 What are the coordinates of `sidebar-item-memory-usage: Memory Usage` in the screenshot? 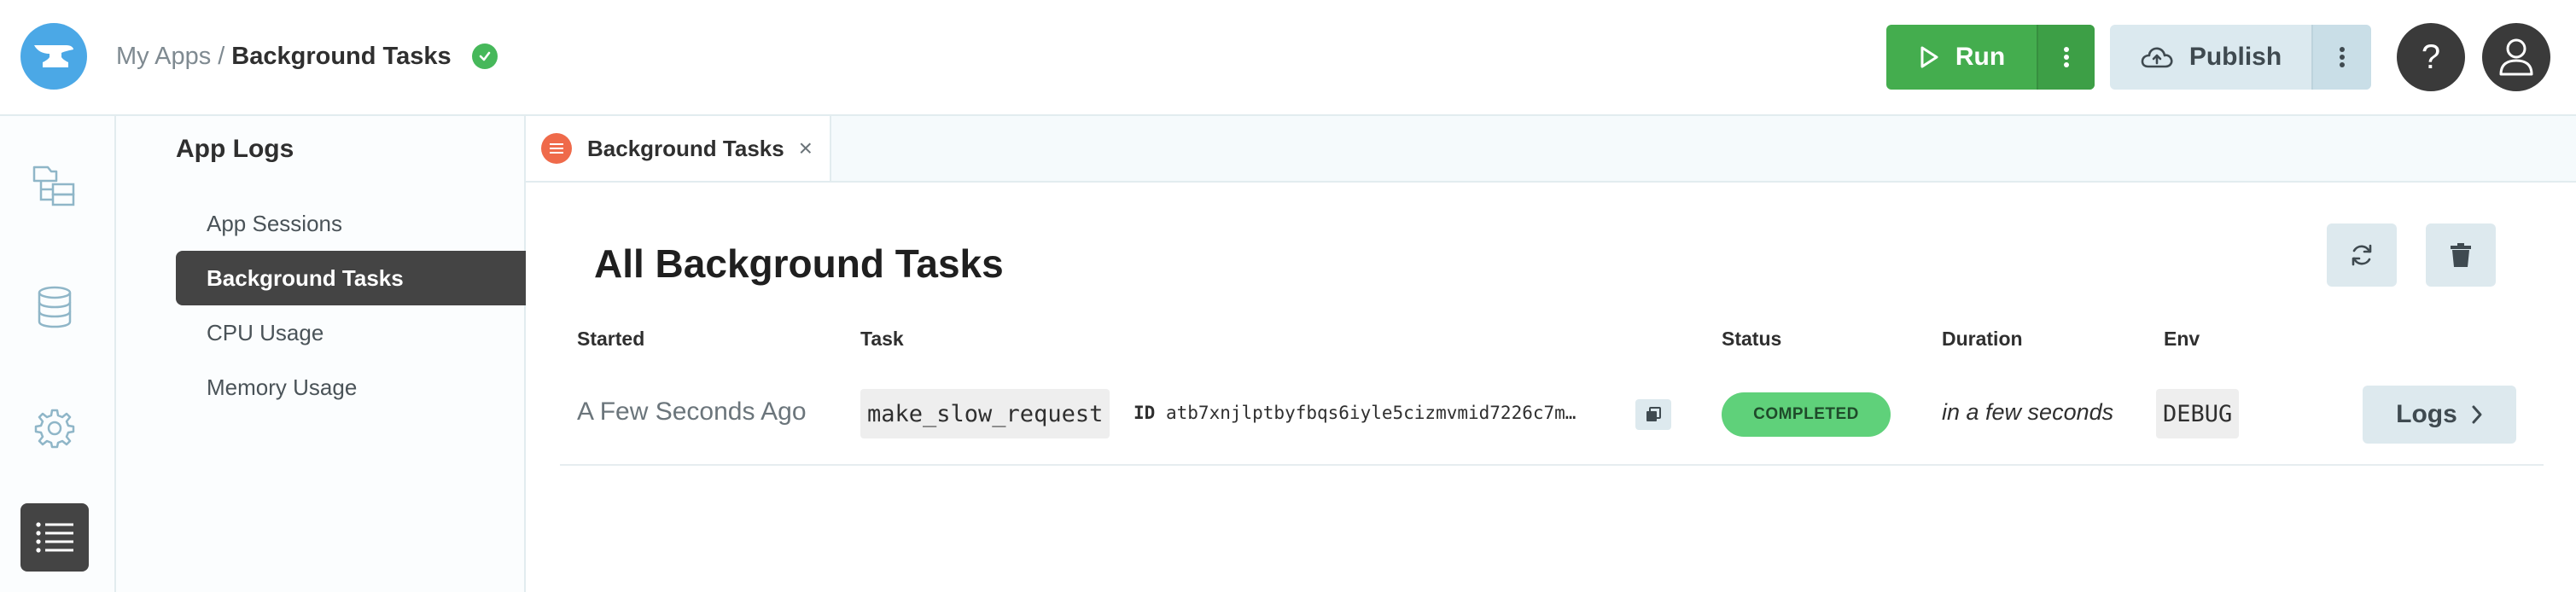 It's located at (351, 387).